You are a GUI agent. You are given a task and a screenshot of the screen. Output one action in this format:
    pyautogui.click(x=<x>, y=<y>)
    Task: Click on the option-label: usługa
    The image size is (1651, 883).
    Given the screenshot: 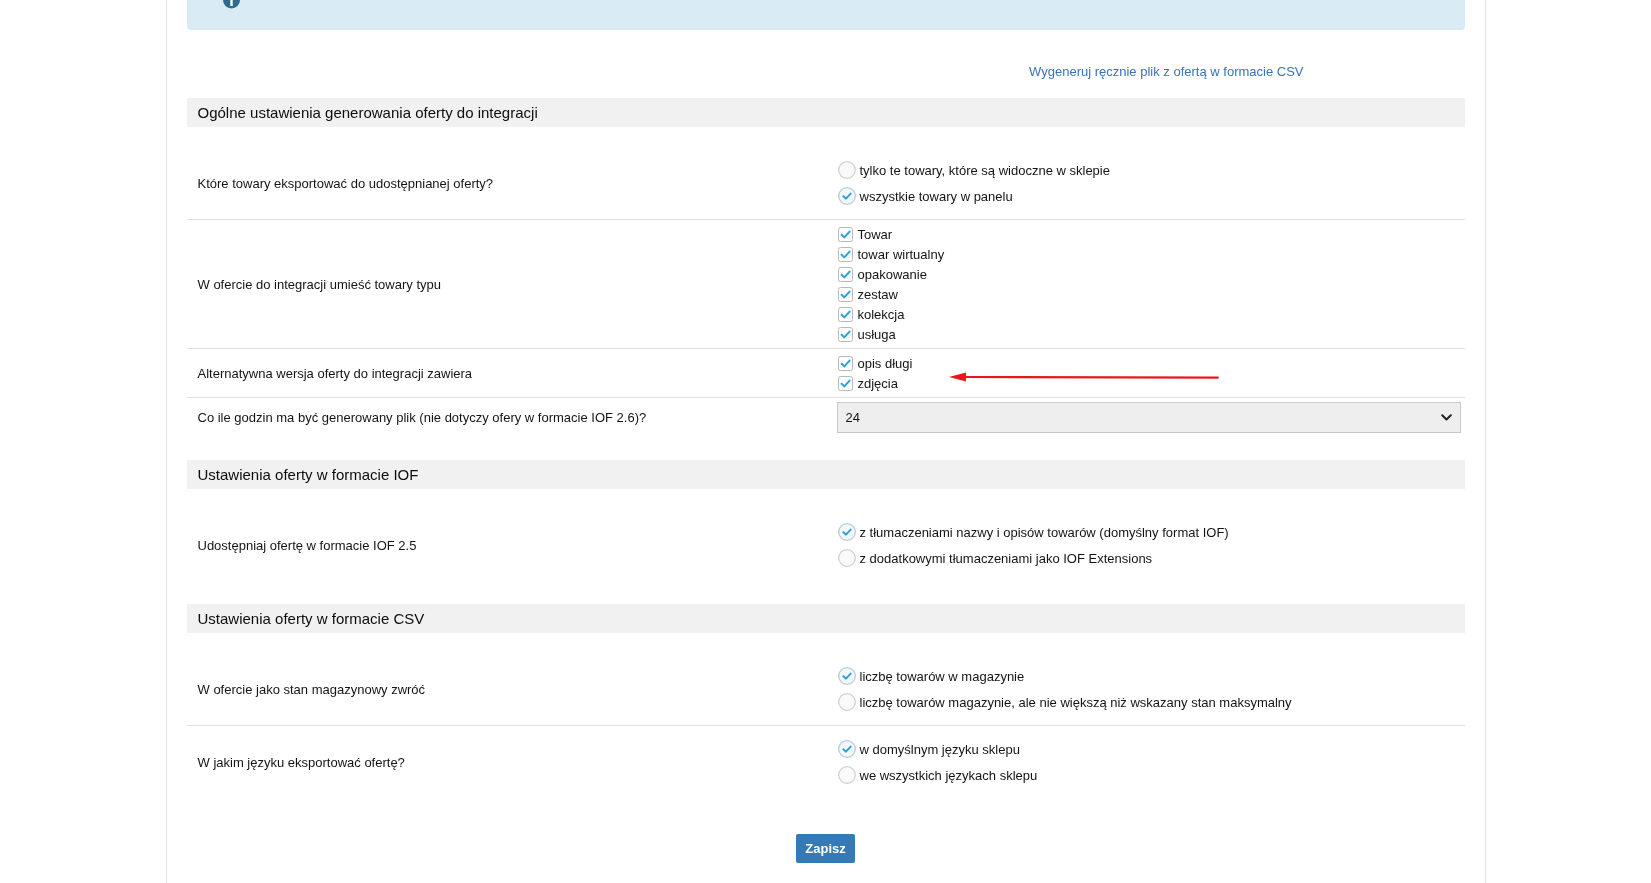 What is the action you would take?
    pyautogui.click(x=876, y=334)
    